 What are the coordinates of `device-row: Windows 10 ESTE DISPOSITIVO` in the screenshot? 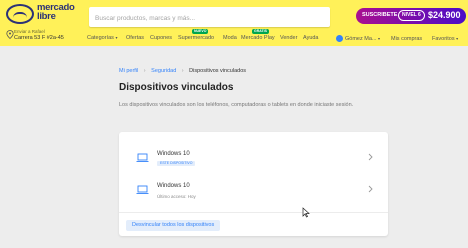 It's located at (253, 157).